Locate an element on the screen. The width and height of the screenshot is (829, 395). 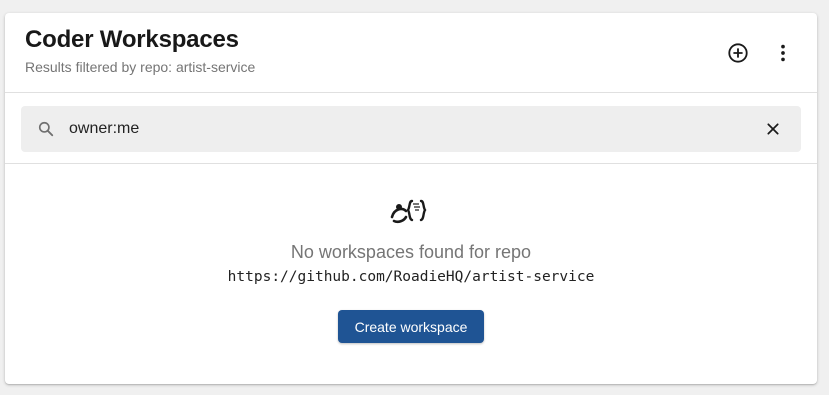
more-options-button is located at coordinates (783, 53).